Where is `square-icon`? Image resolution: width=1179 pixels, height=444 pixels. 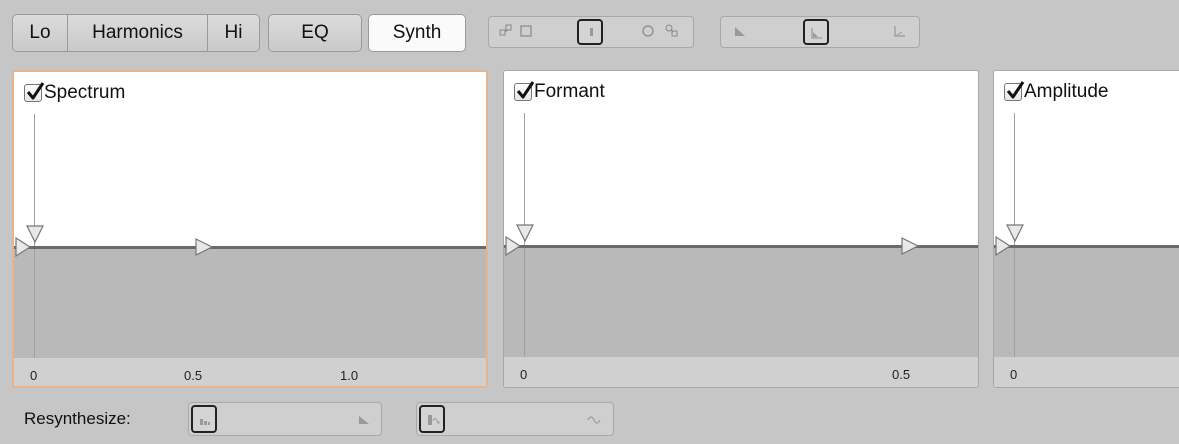 square-icon is located at coordinates (526, 31).